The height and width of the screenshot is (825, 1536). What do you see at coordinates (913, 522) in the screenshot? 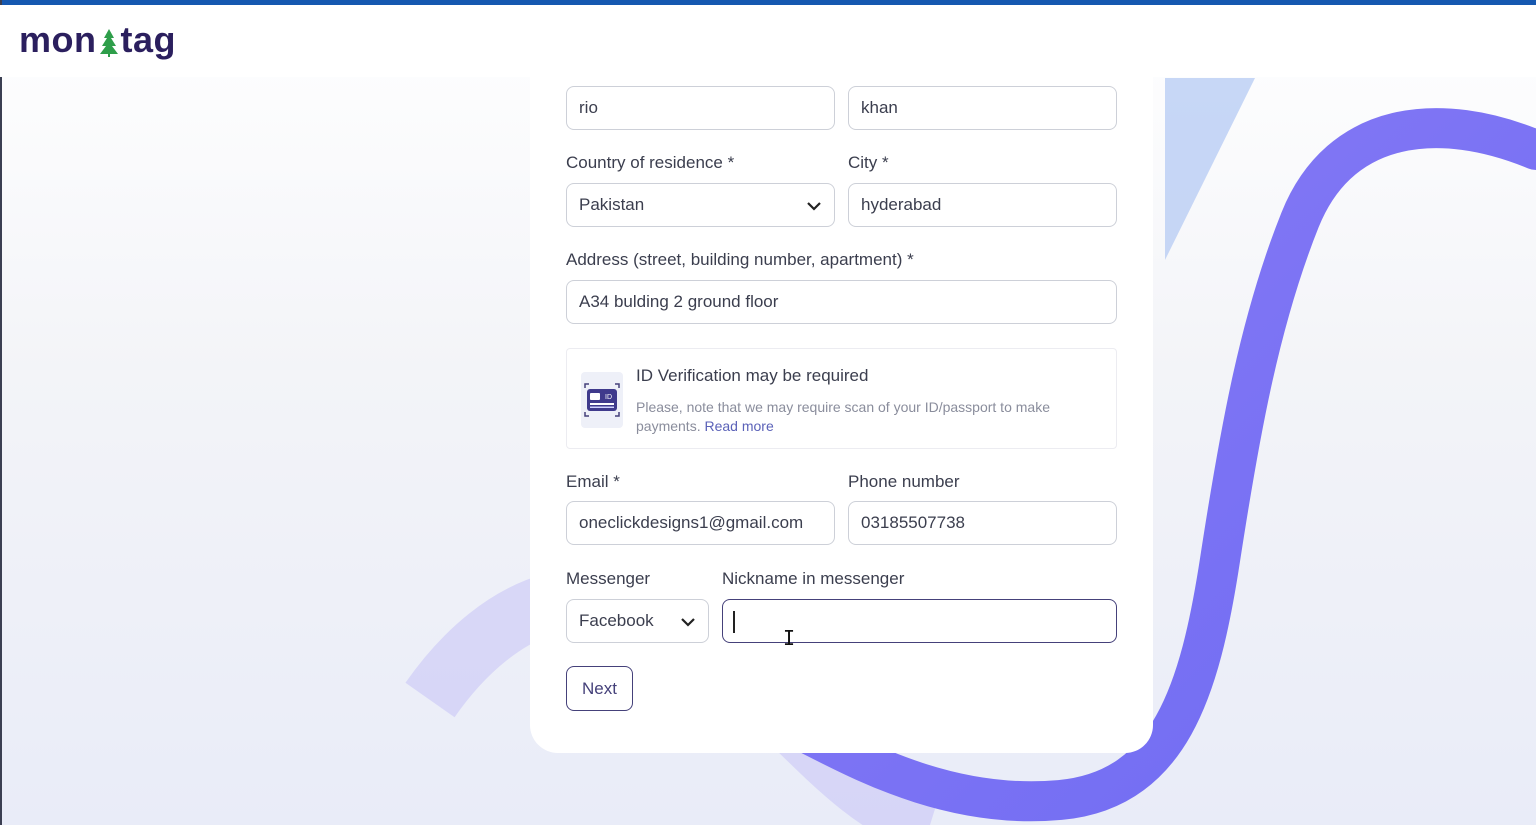
I see `phone-value: 03185507738` at bounding box center [913, 522].